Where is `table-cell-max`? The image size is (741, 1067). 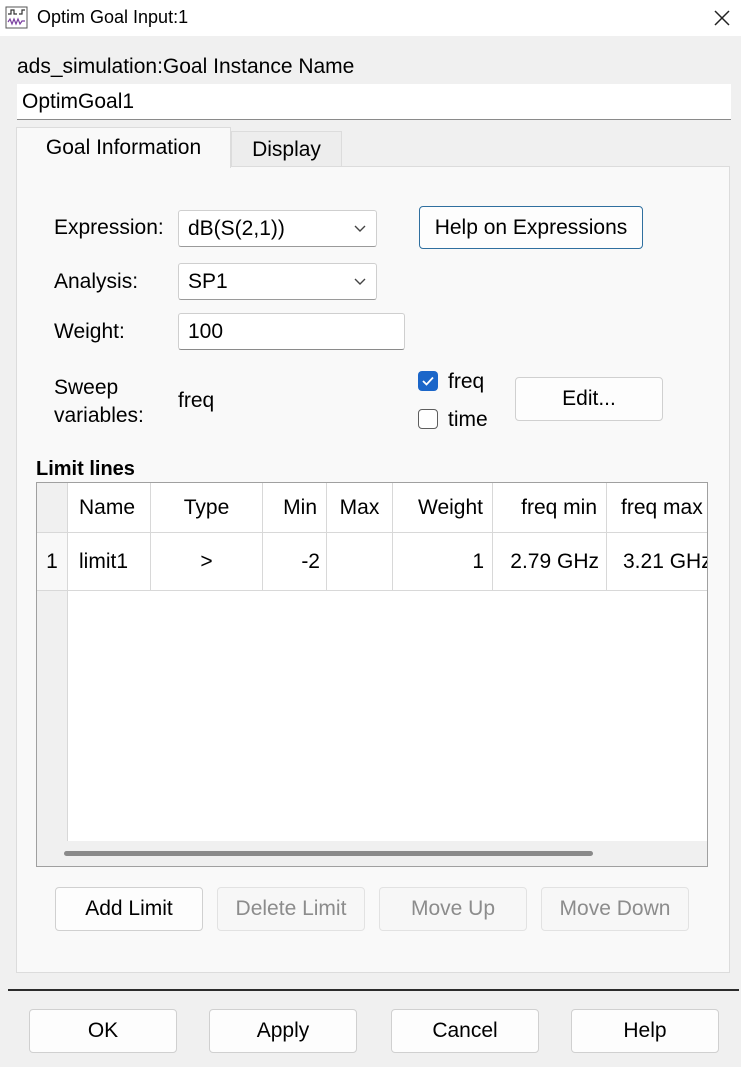 table-cell-max is located at coordinates (360, 562).